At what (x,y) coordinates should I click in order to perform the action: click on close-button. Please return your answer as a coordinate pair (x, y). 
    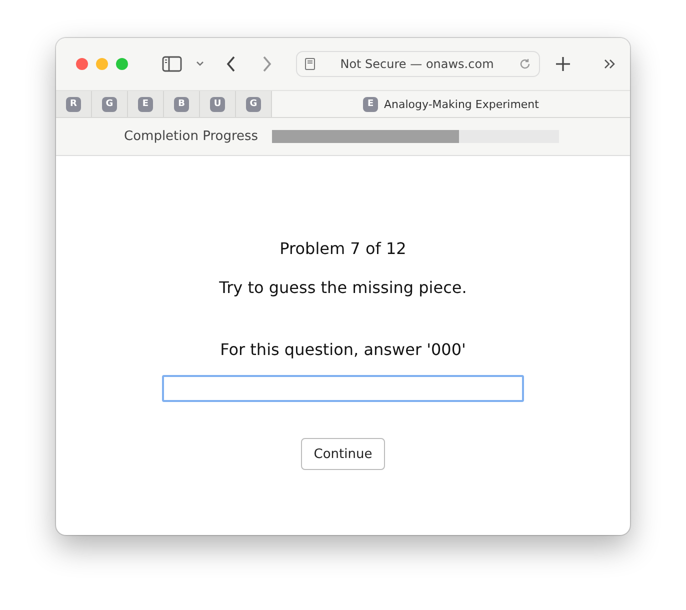
    Looking at the image, I should click on (82, 64).